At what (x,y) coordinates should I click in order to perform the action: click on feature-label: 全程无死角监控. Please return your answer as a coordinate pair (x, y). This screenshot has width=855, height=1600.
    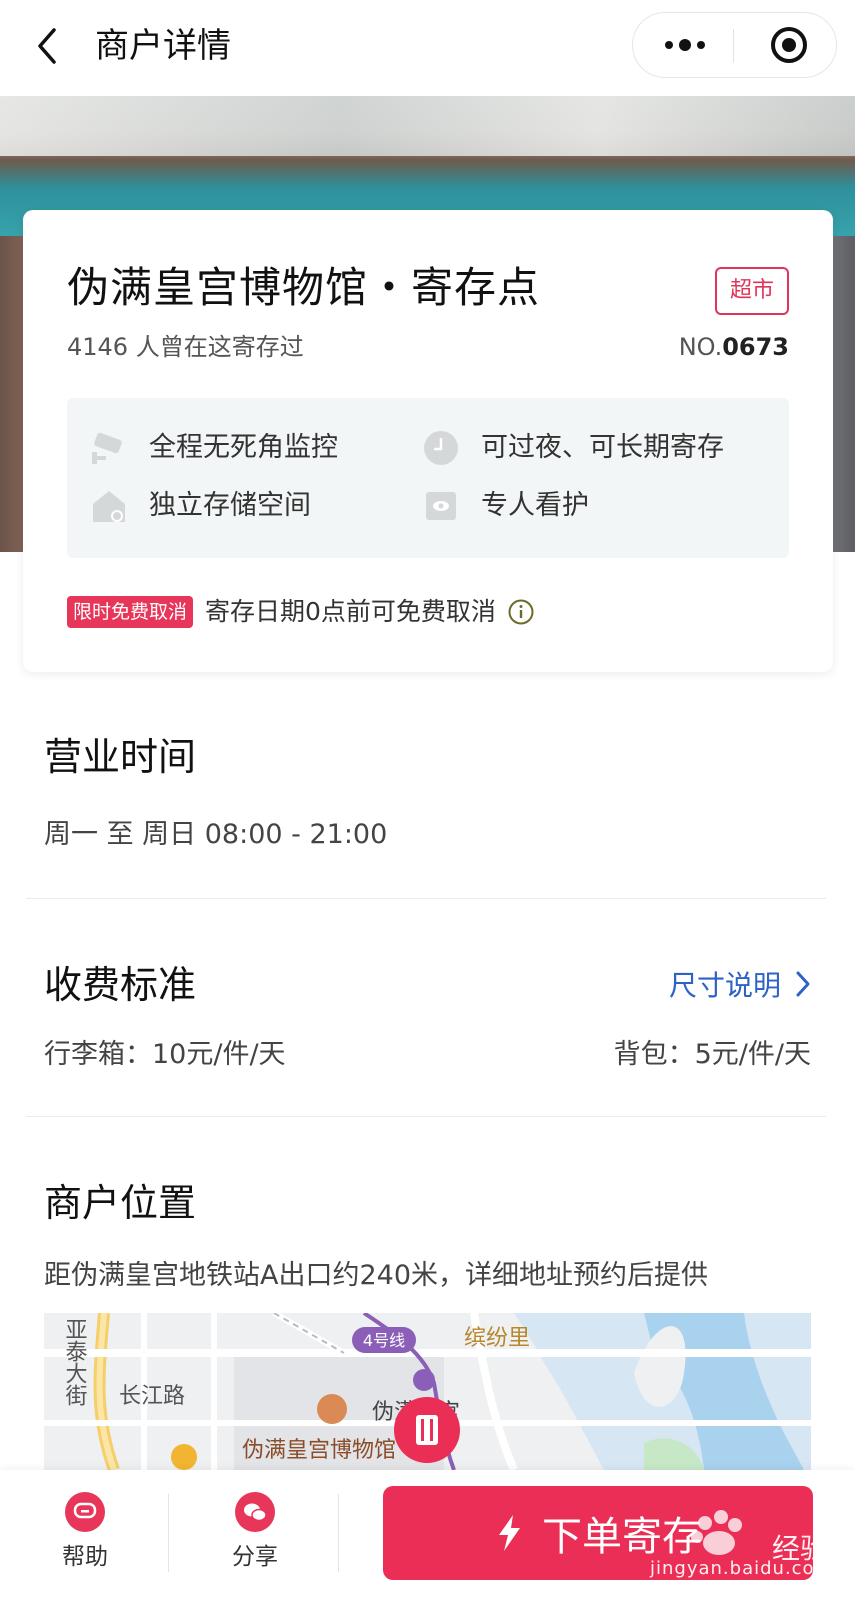
    Looking at the image, I should click on (243, 447).